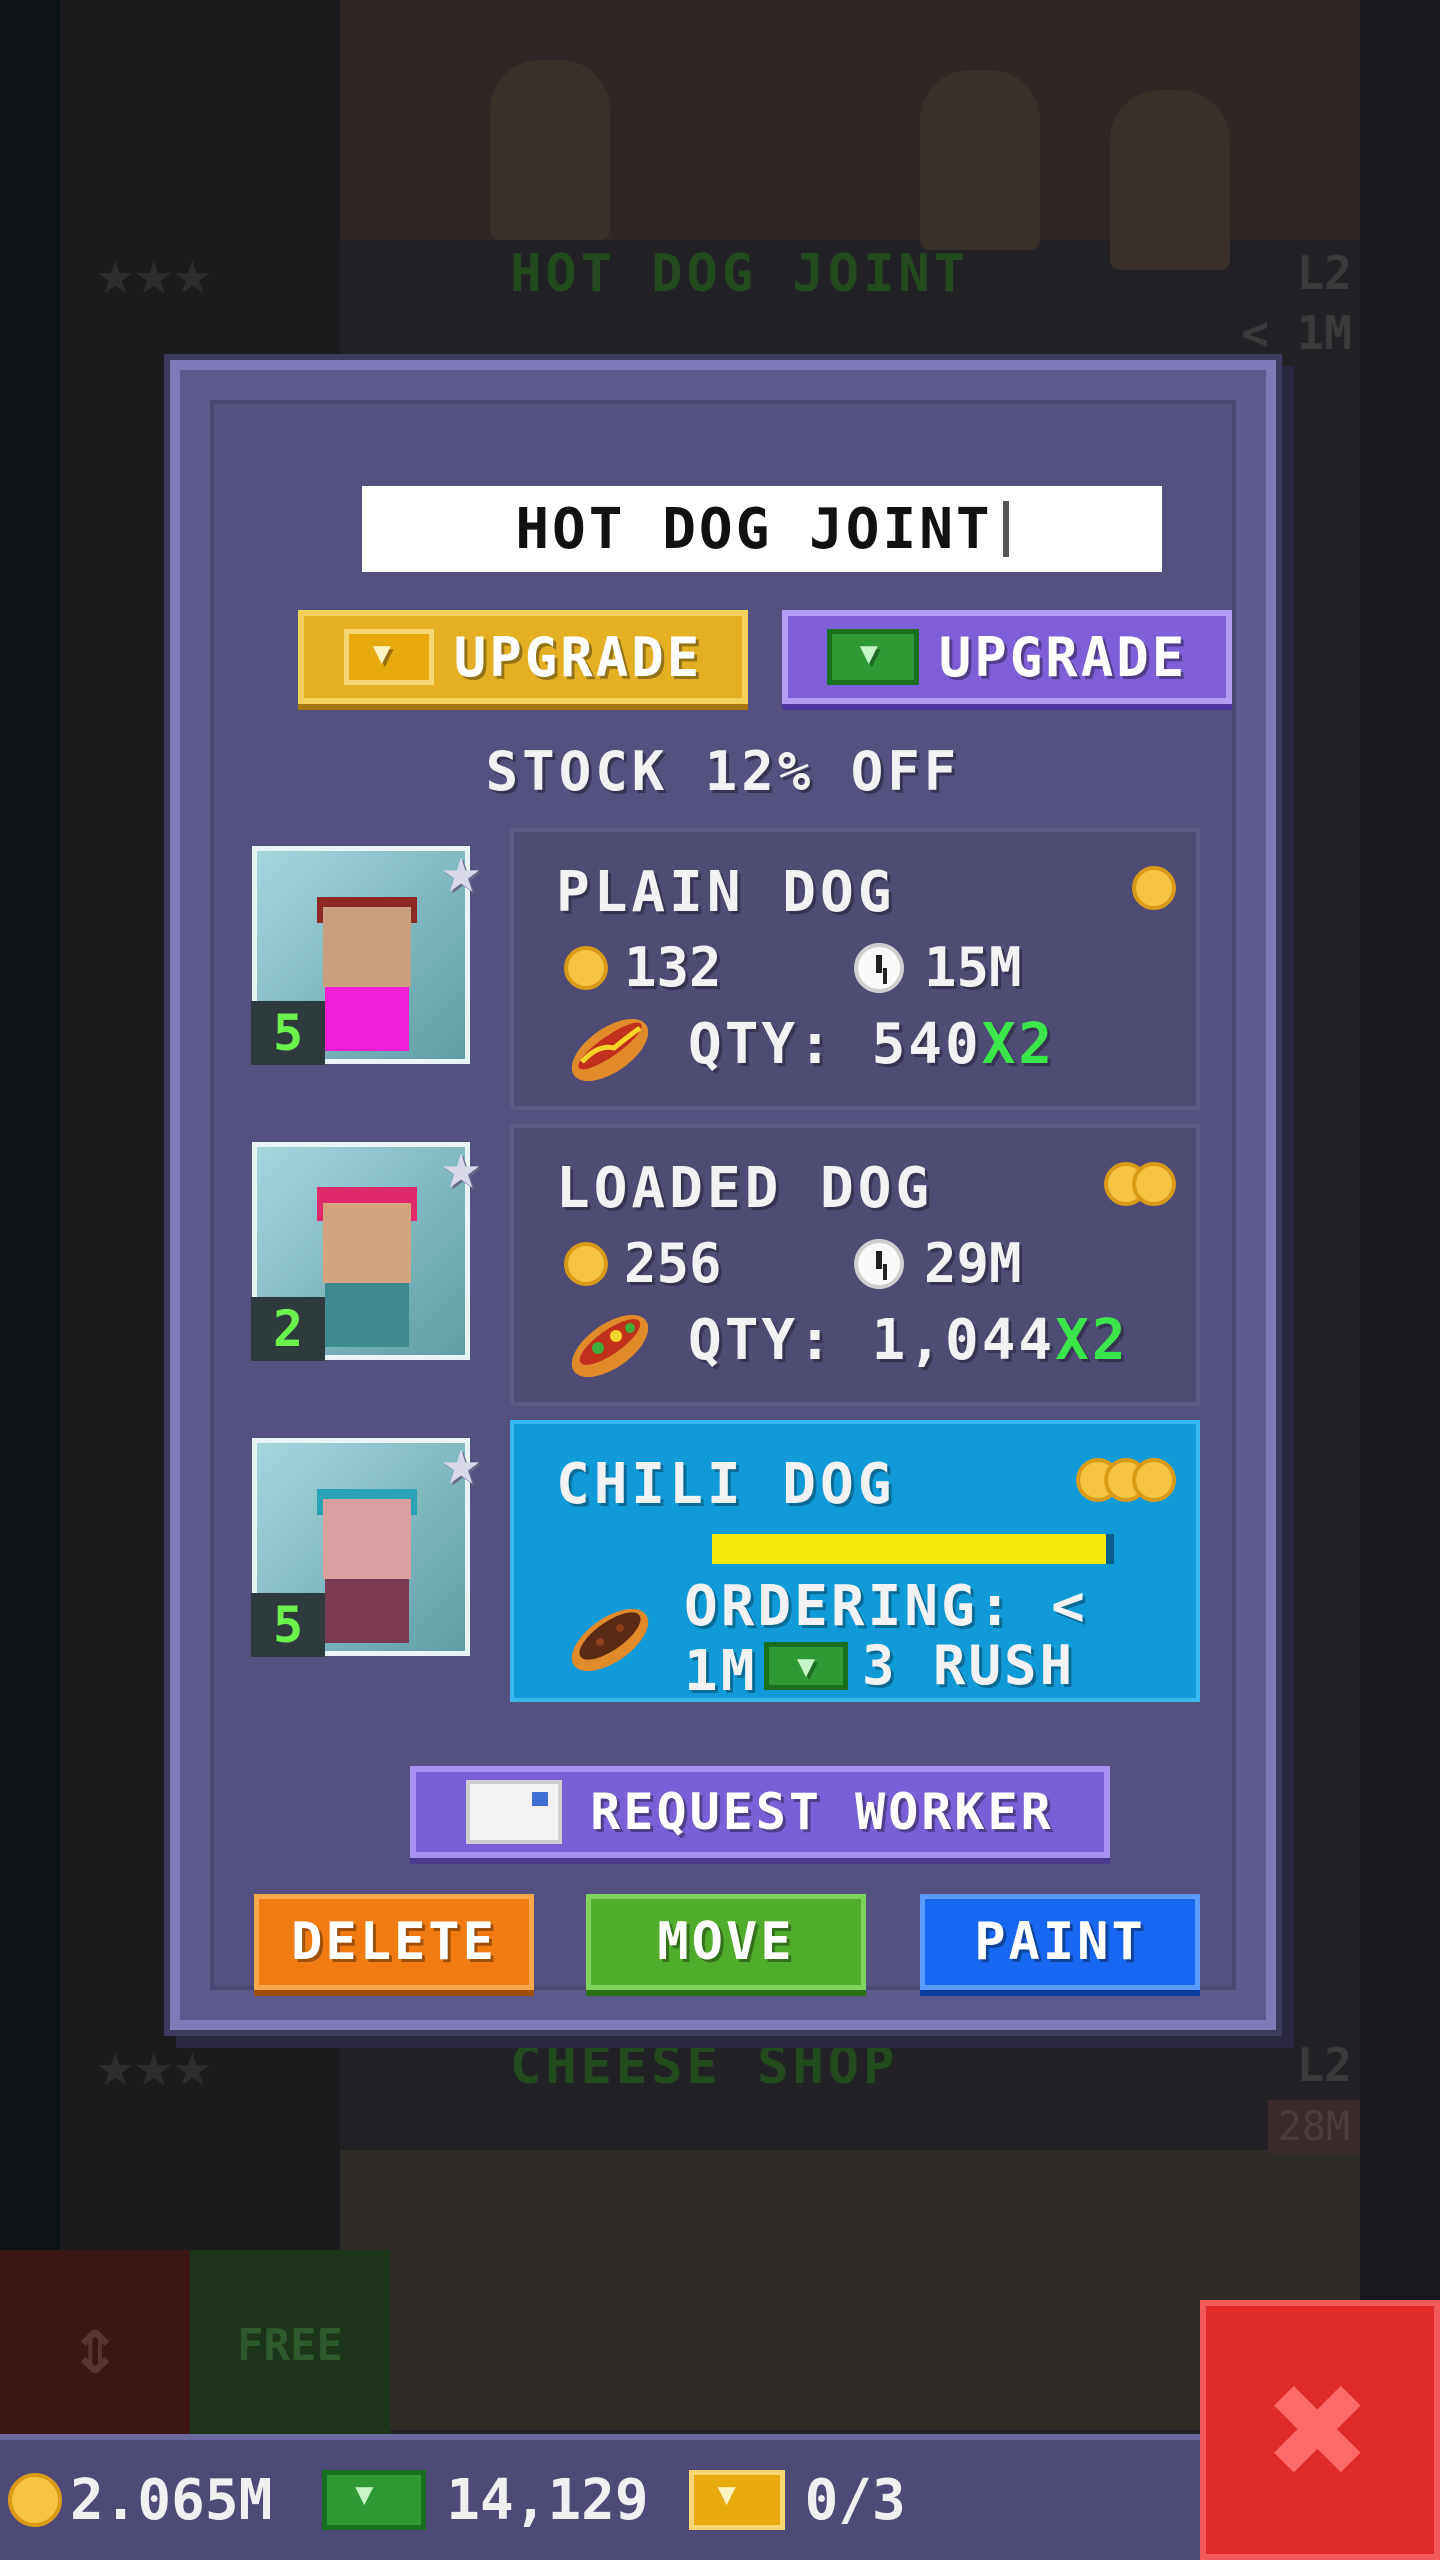 The width and height of the screenshot is (1440, 2560). What do you see at coordinates (578, 657) in the screenshot?
I see `upgrade-bux-label: UPGRADE` at bounding box center [578, 657].